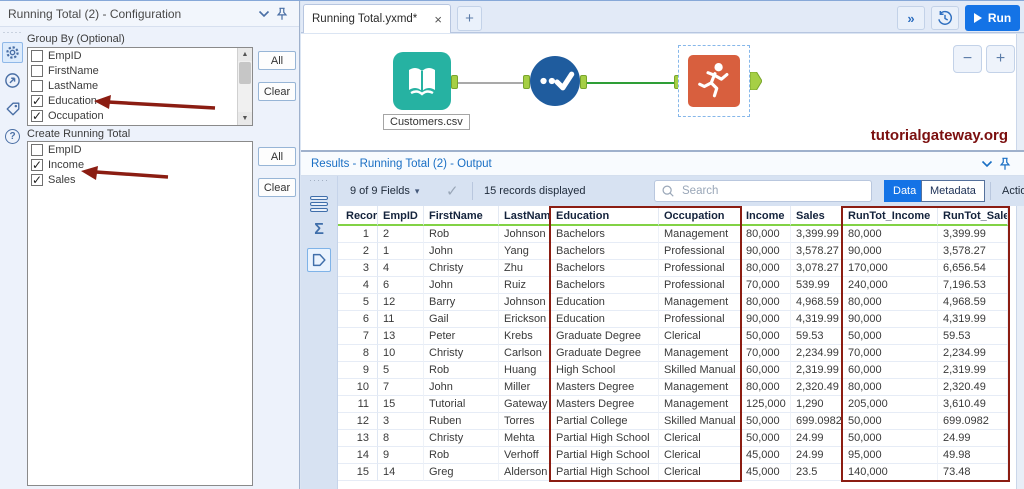 The height and width of the screenshot is (489, 1024). Describe the element at coordinates (140, 100) in the screenshot. I see `list-item-education: ✓ Education` at that location.